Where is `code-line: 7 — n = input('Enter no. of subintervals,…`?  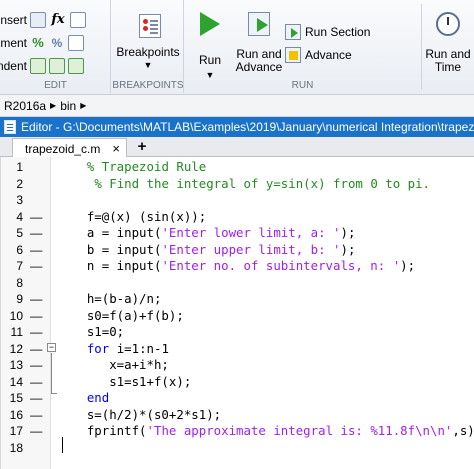 code-line: 7 — n = input('Enter no. of subintervals,… is located at coordinates (237, 266).